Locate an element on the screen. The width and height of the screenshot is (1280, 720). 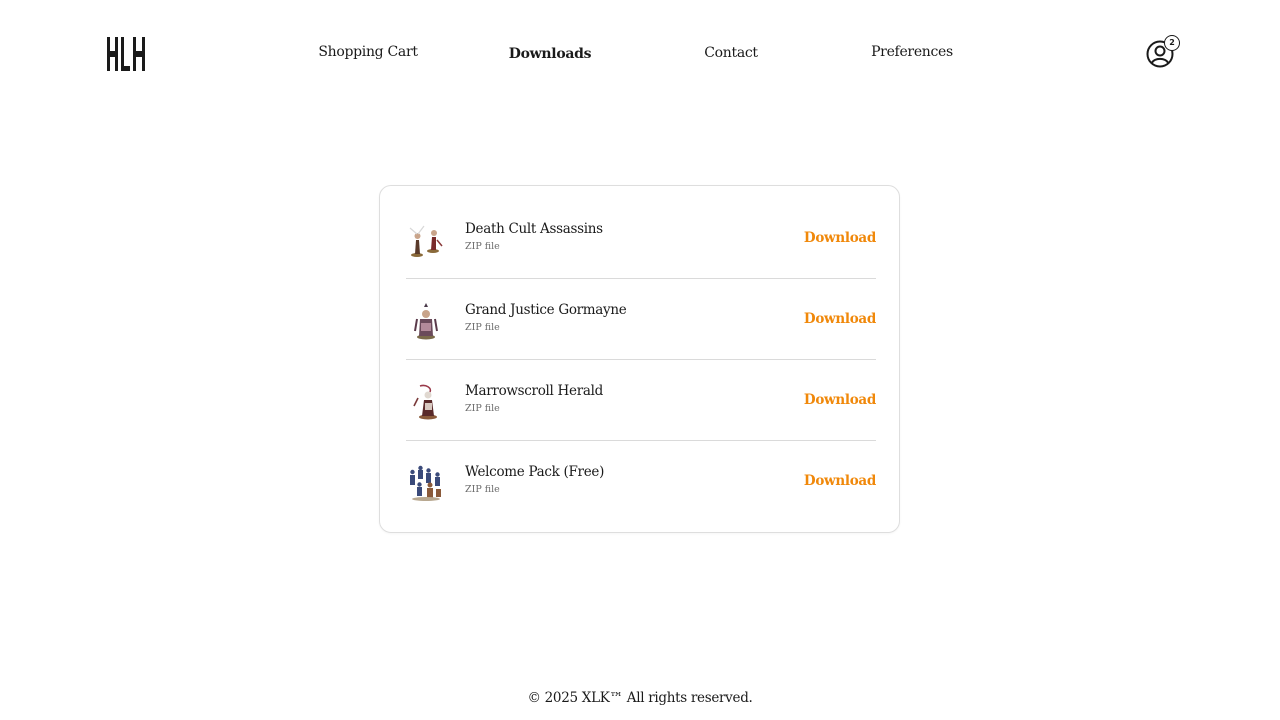
notification-badge: 2 is located at coordinates (1172, 43).